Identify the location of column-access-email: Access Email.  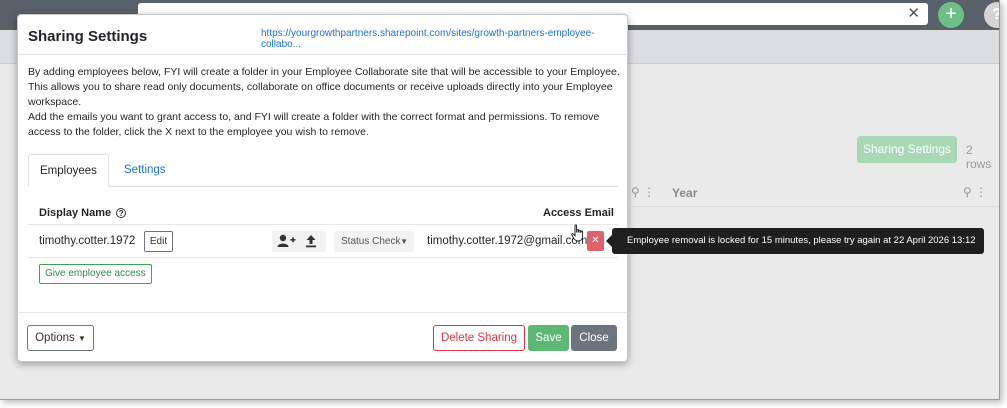
(578, 213).